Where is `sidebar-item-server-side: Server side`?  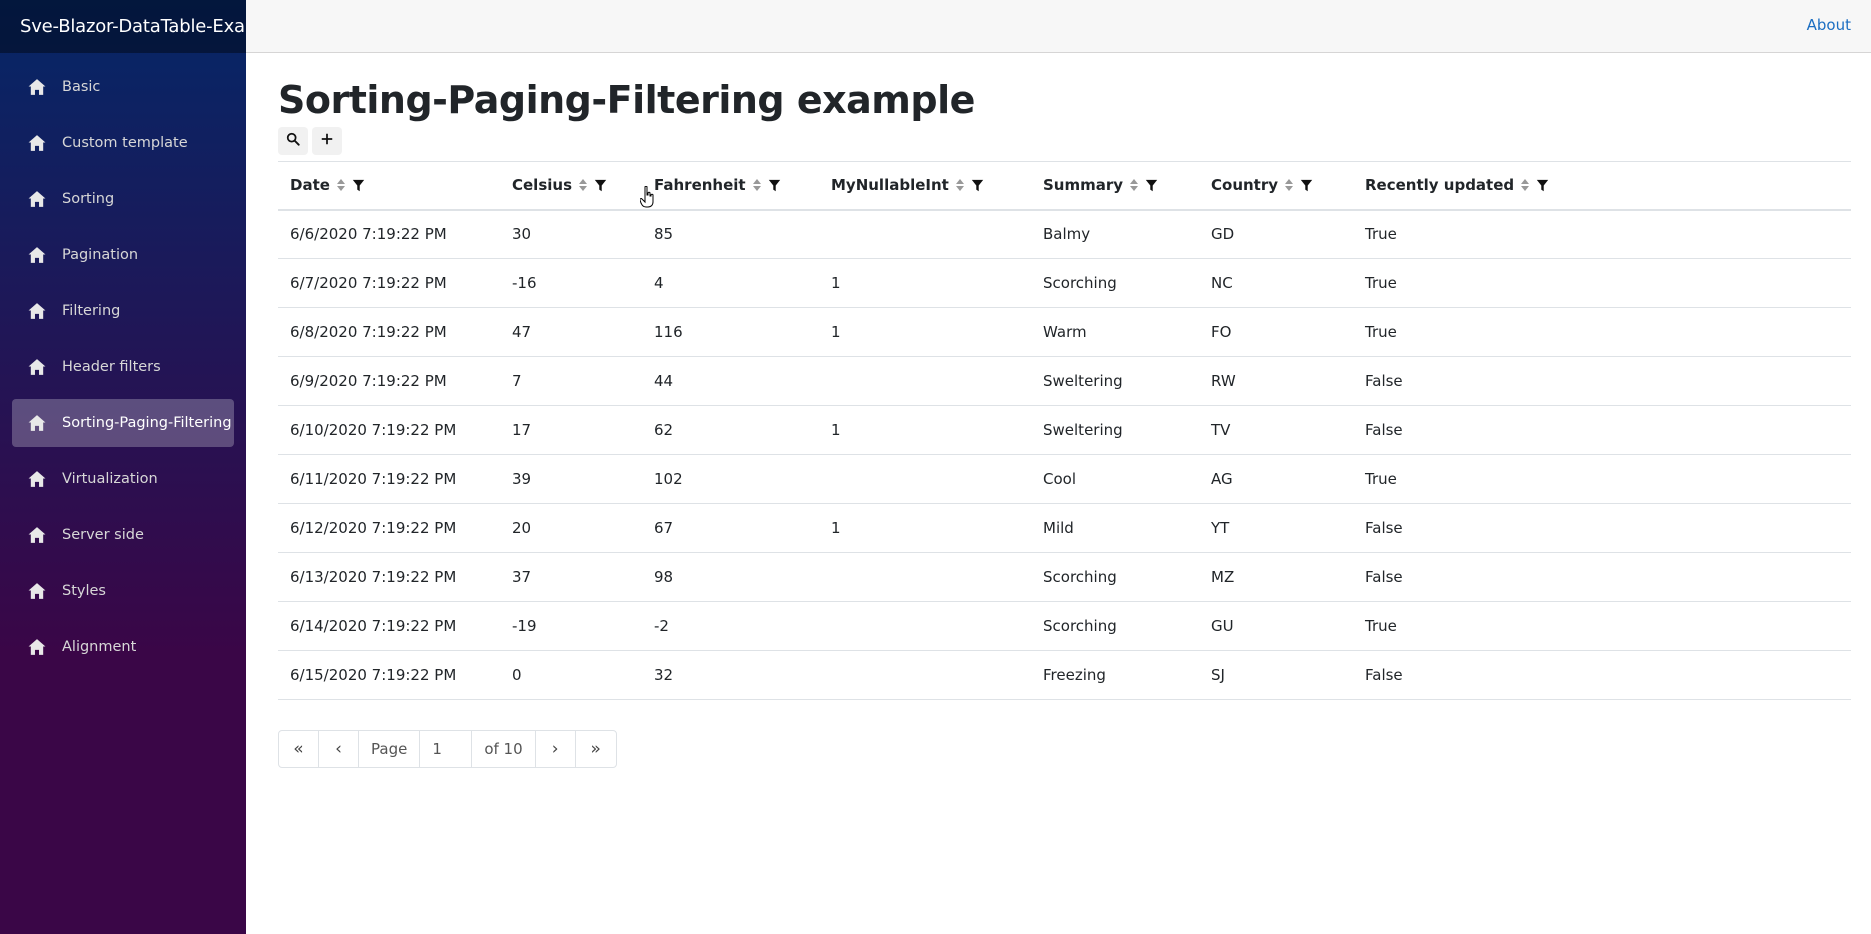 sidebar-item-server-side: Server side is located at coordinates (123, 535).